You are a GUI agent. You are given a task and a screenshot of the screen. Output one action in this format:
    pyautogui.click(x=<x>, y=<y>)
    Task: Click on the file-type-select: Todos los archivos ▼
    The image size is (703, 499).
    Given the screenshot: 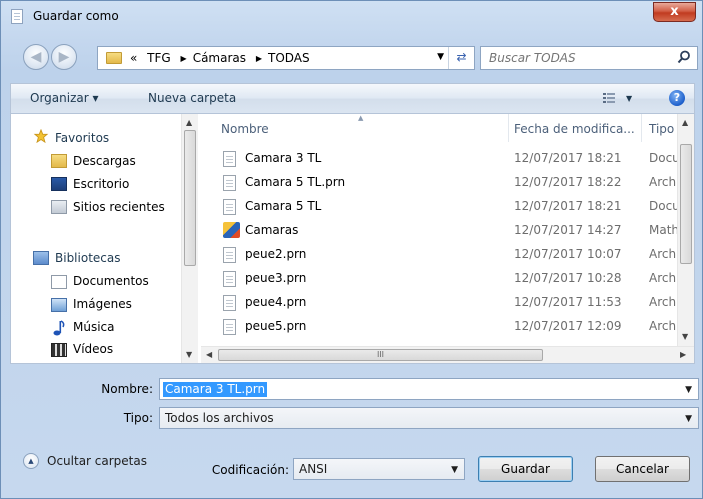 What is the action you would take?
    pyautogui.click(x=429, y=418)
    